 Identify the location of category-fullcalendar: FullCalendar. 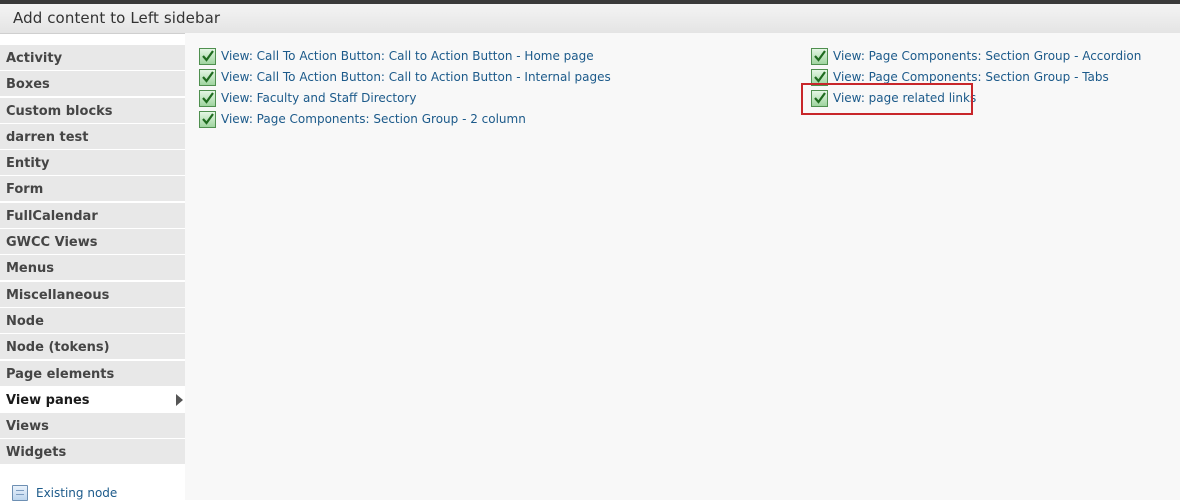
(92, 215).